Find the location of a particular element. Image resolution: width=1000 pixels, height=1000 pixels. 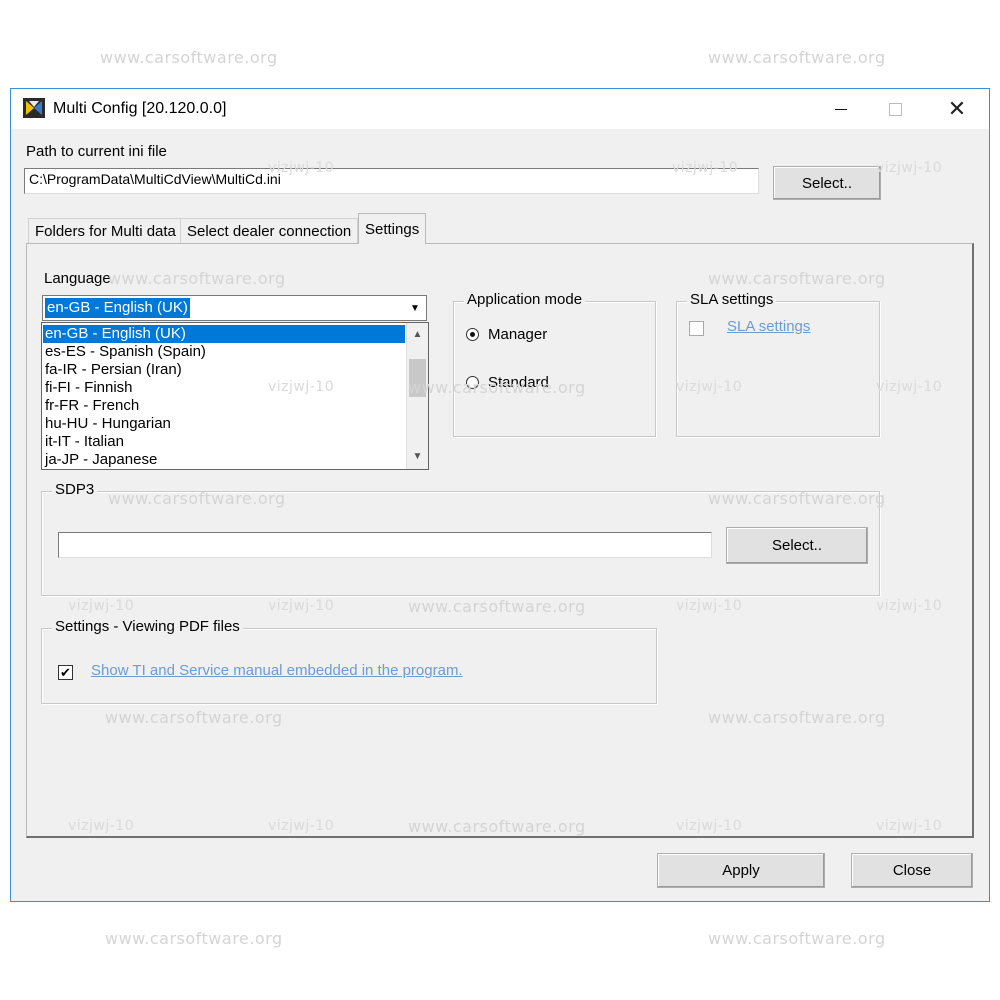

sdp3-path-field is located at coordinates (385, 545).